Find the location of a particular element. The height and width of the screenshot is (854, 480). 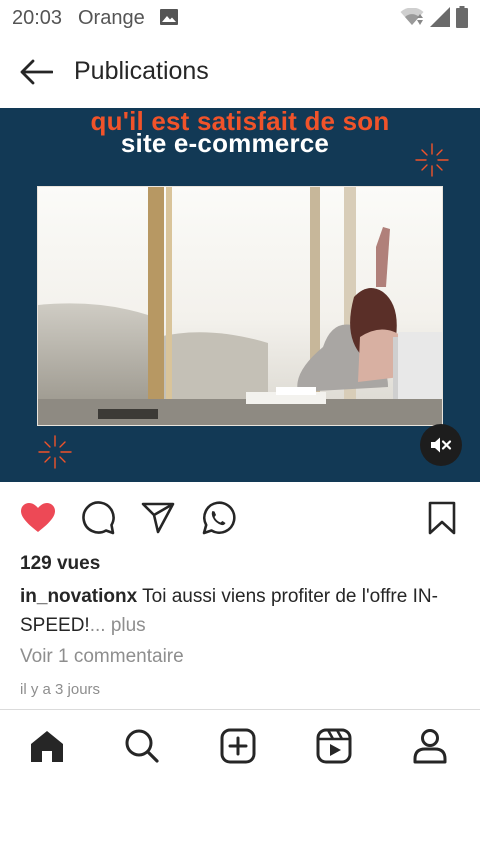

create-icon is located at coordinates (238, 746).